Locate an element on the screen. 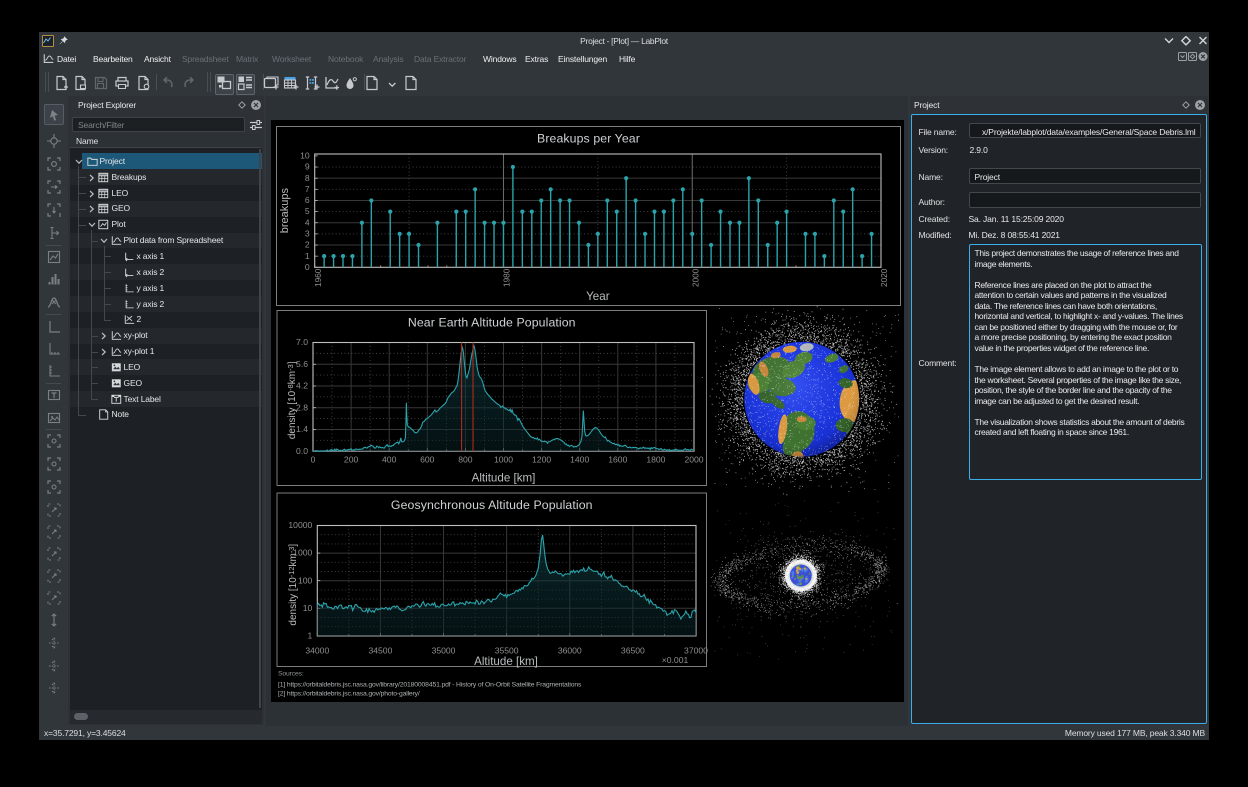  svg-text: Year is located at coordinates (598, 296).